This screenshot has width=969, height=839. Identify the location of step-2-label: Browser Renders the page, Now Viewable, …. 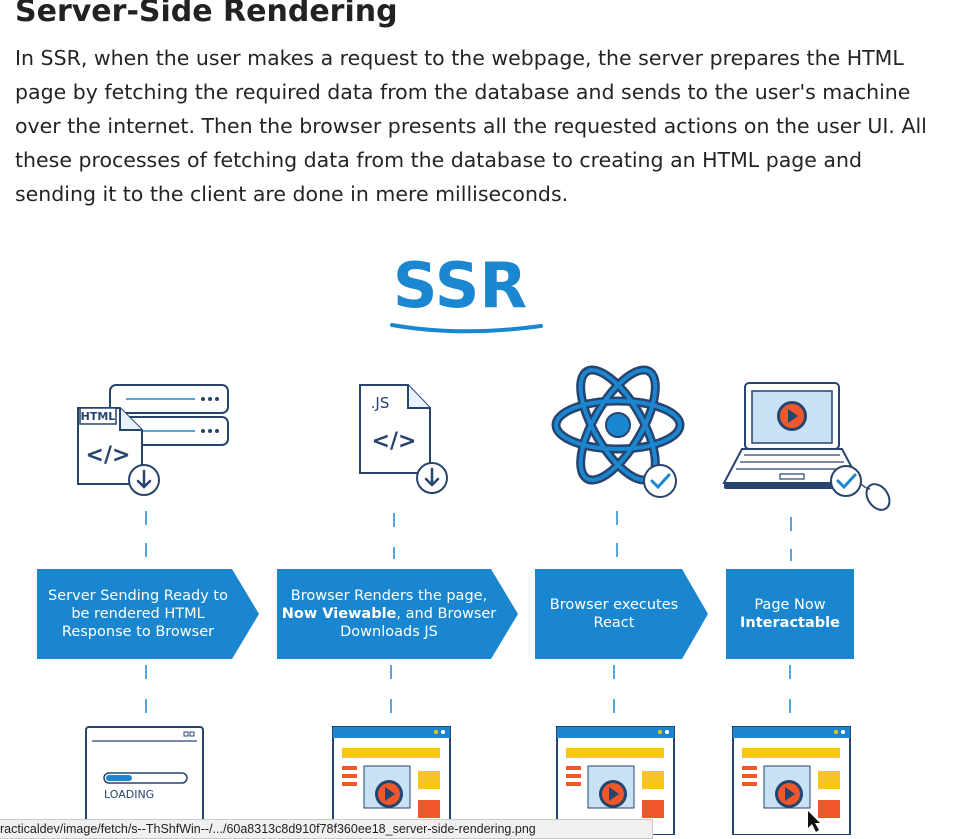
(389, 614).